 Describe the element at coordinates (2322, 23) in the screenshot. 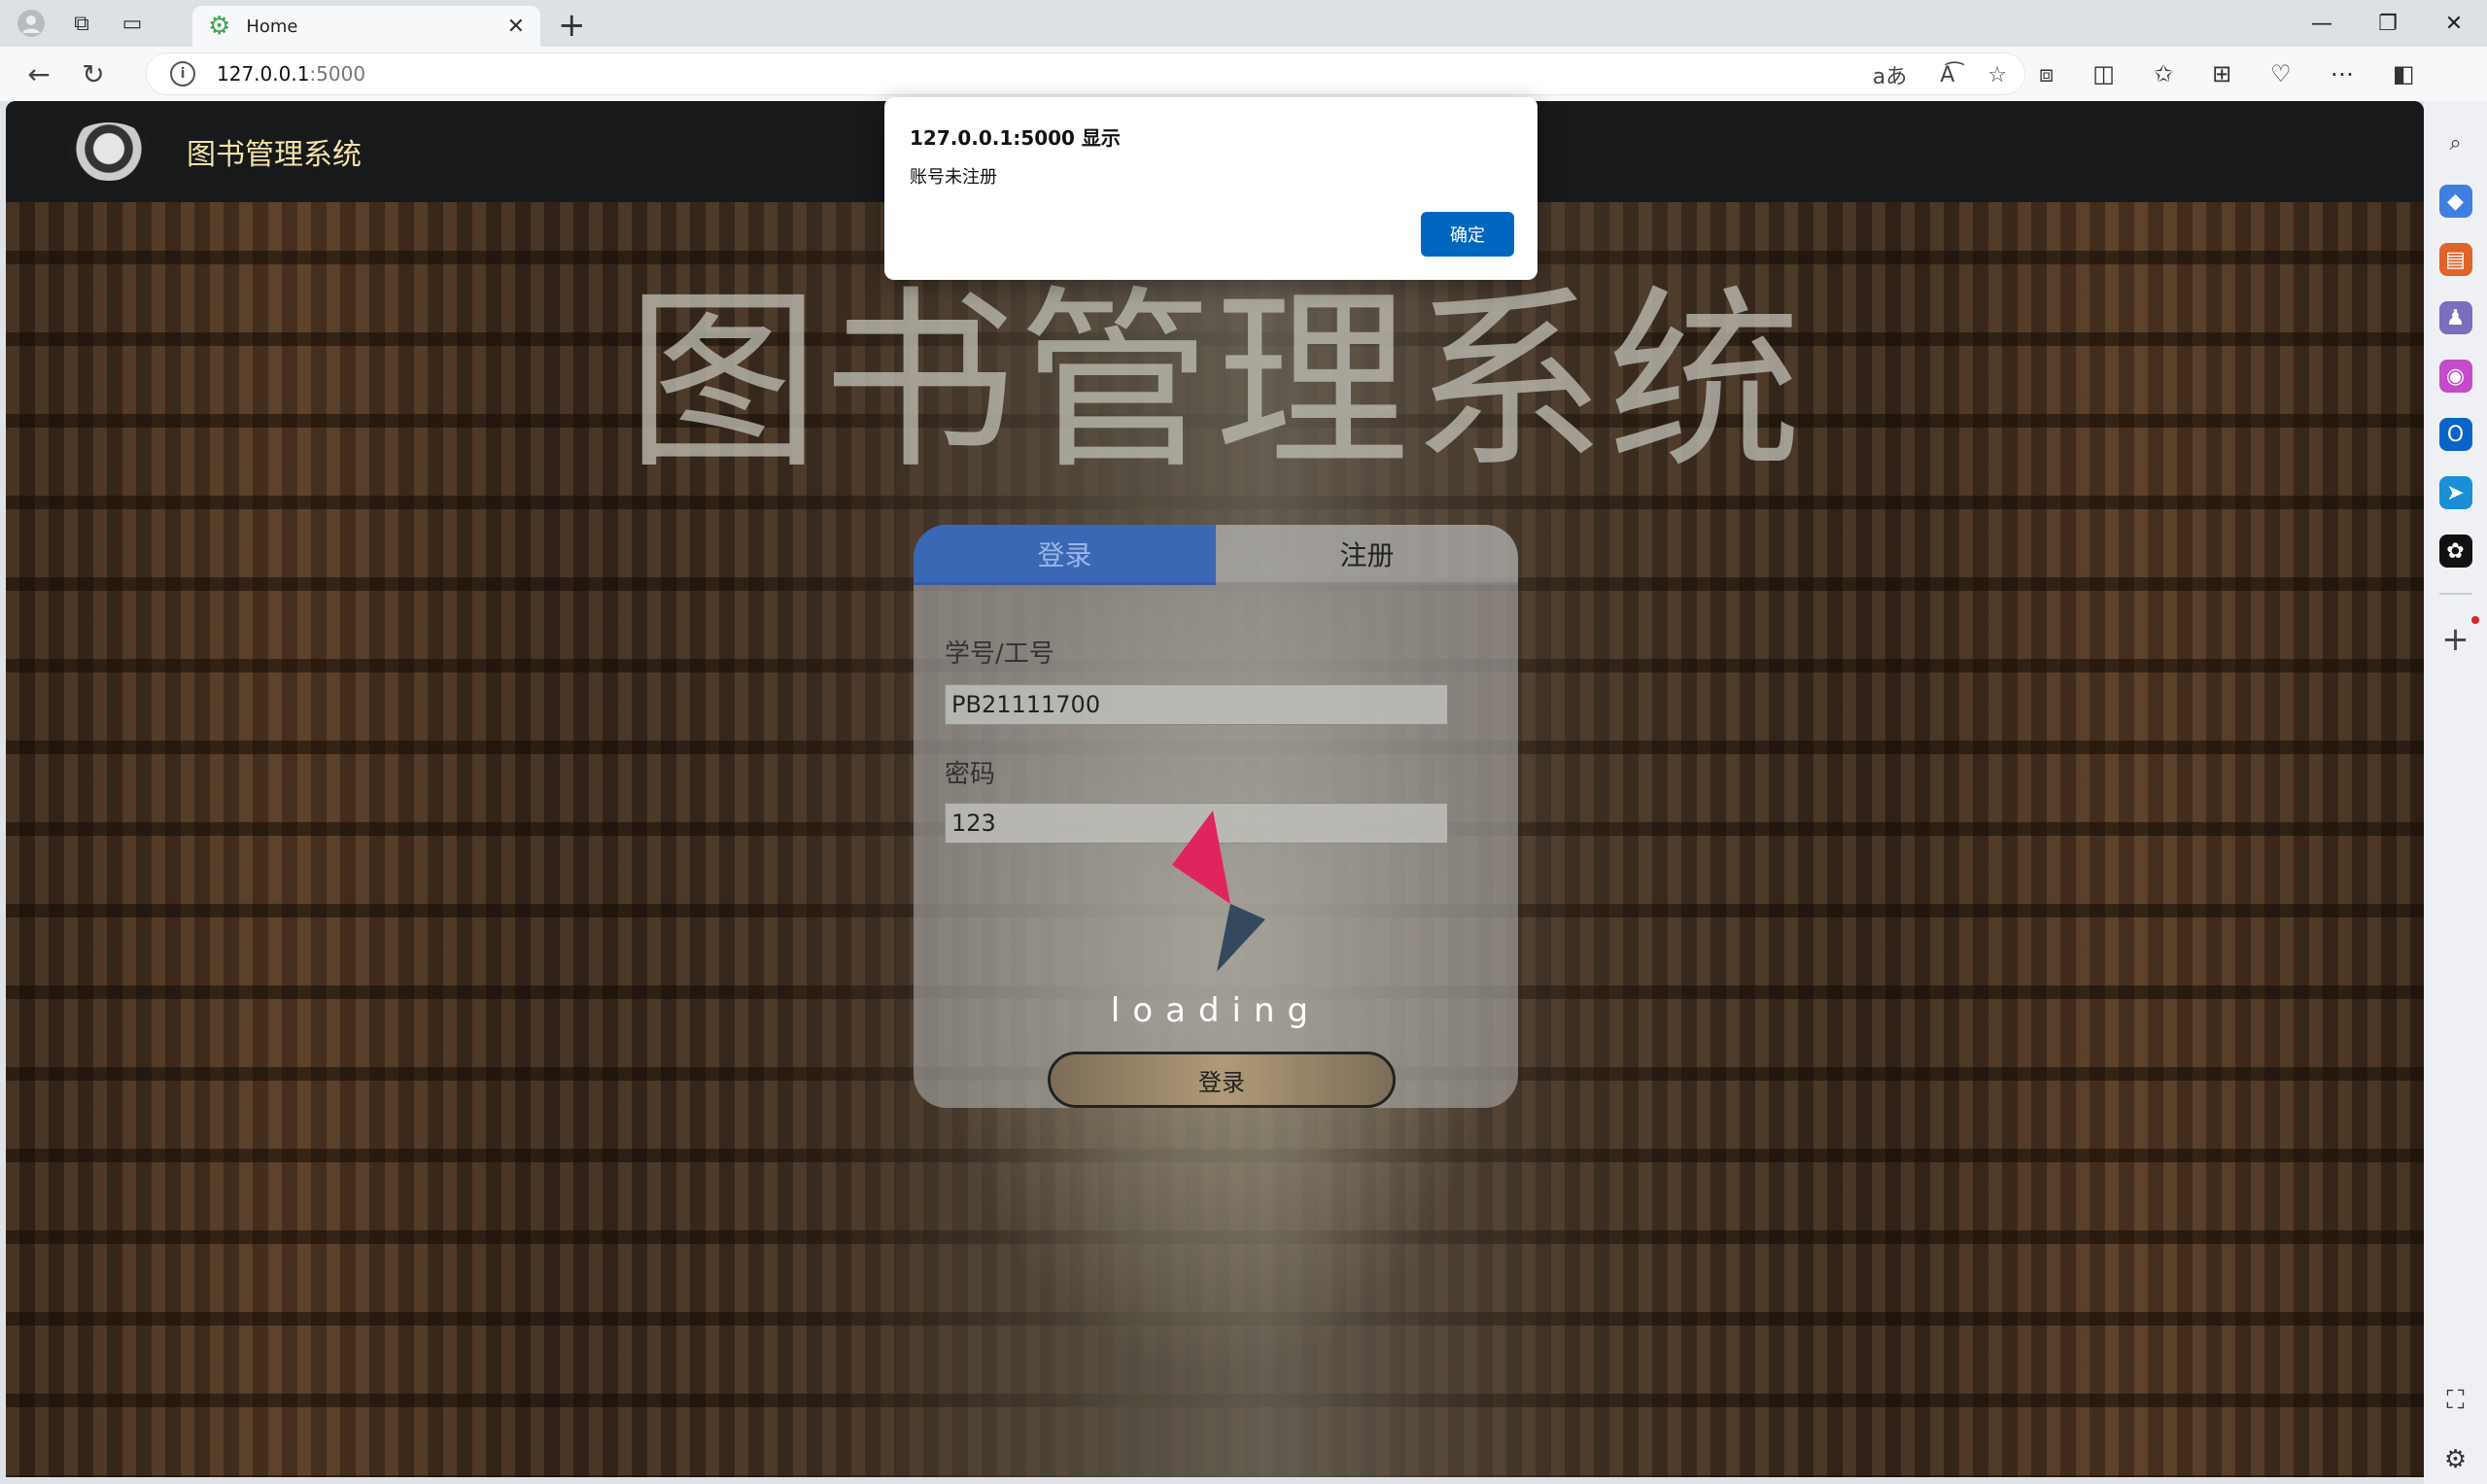

I see `minimize-button: —` at that location.